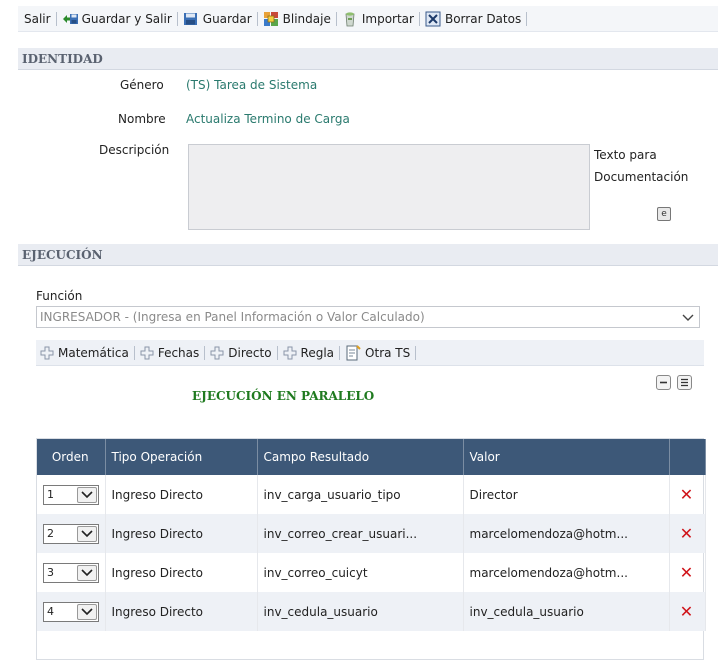  What do you see at coordinates (250, 352) in the screenshot?
I see `add-direct-label: Directo` at bounding box center [250, 352].